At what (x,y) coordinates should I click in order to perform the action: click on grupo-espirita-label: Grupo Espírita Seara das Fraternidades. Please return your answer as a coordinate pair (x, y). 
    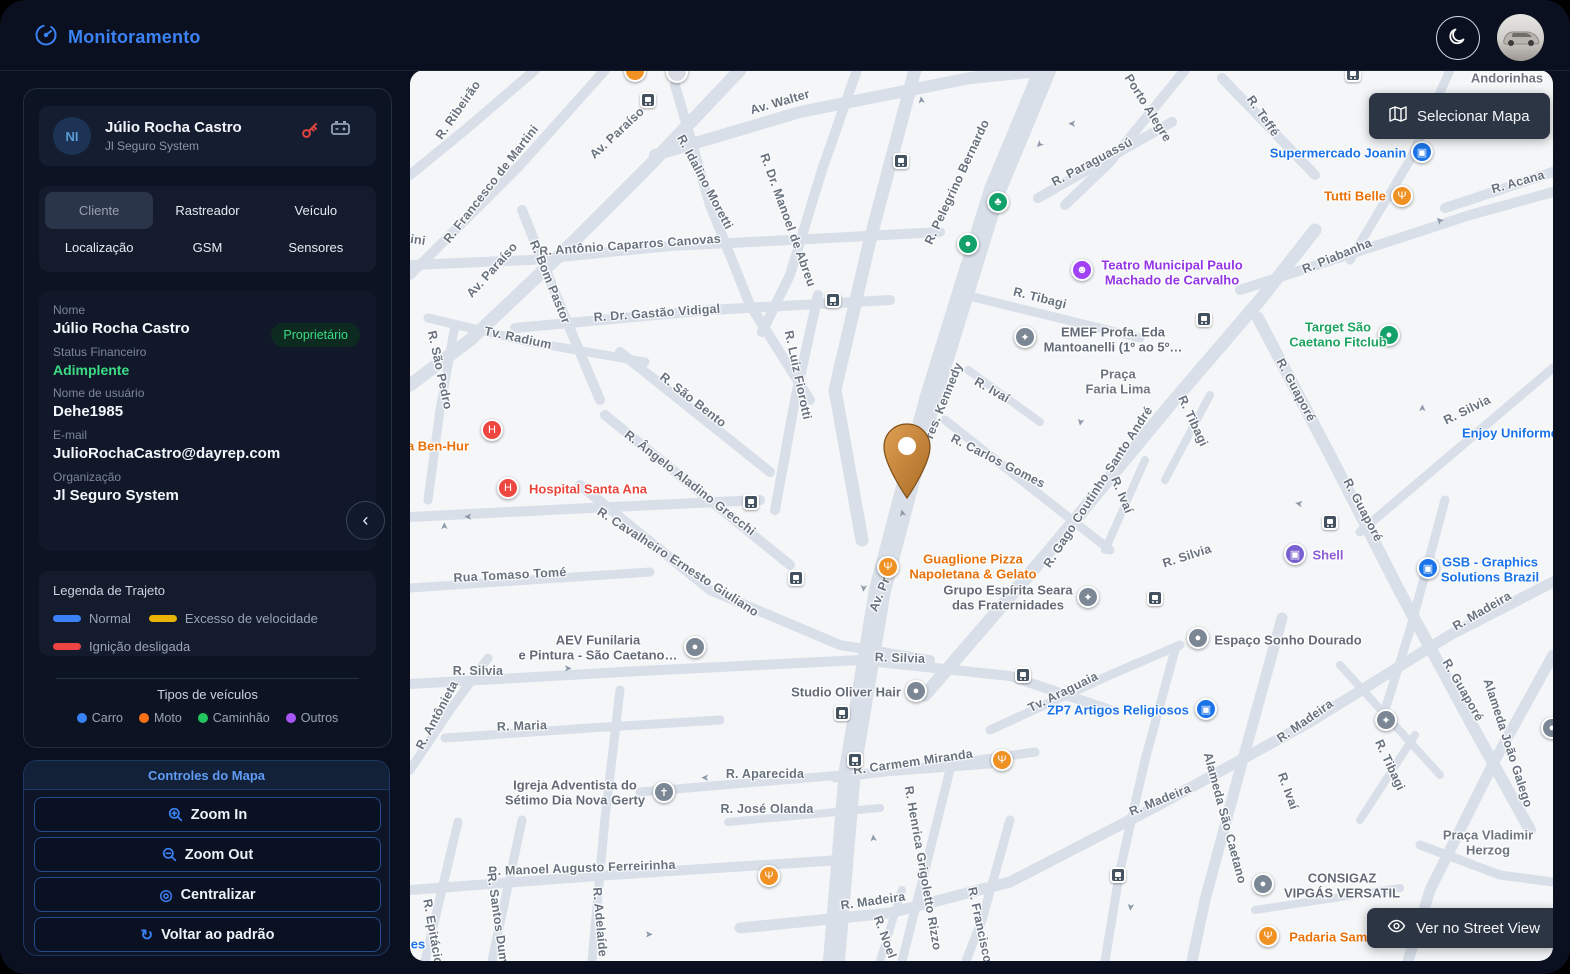
    Looking at the image, I should click on (1007, 598).